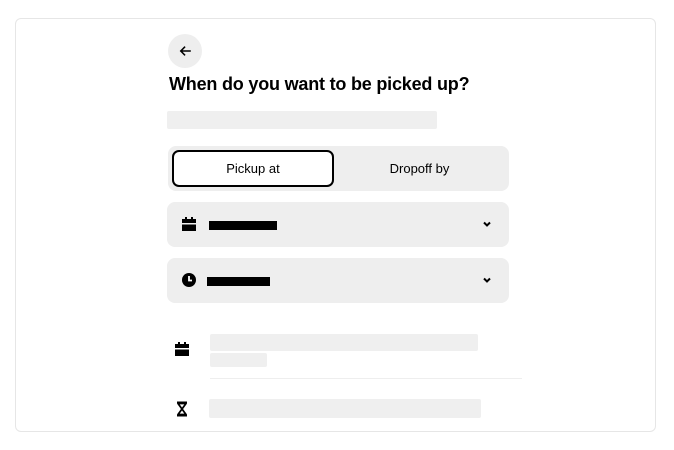 The width and height of the screenshot is (674, 450). I want to click on pickup-at-tab: Pickup at, so click(253, 168).